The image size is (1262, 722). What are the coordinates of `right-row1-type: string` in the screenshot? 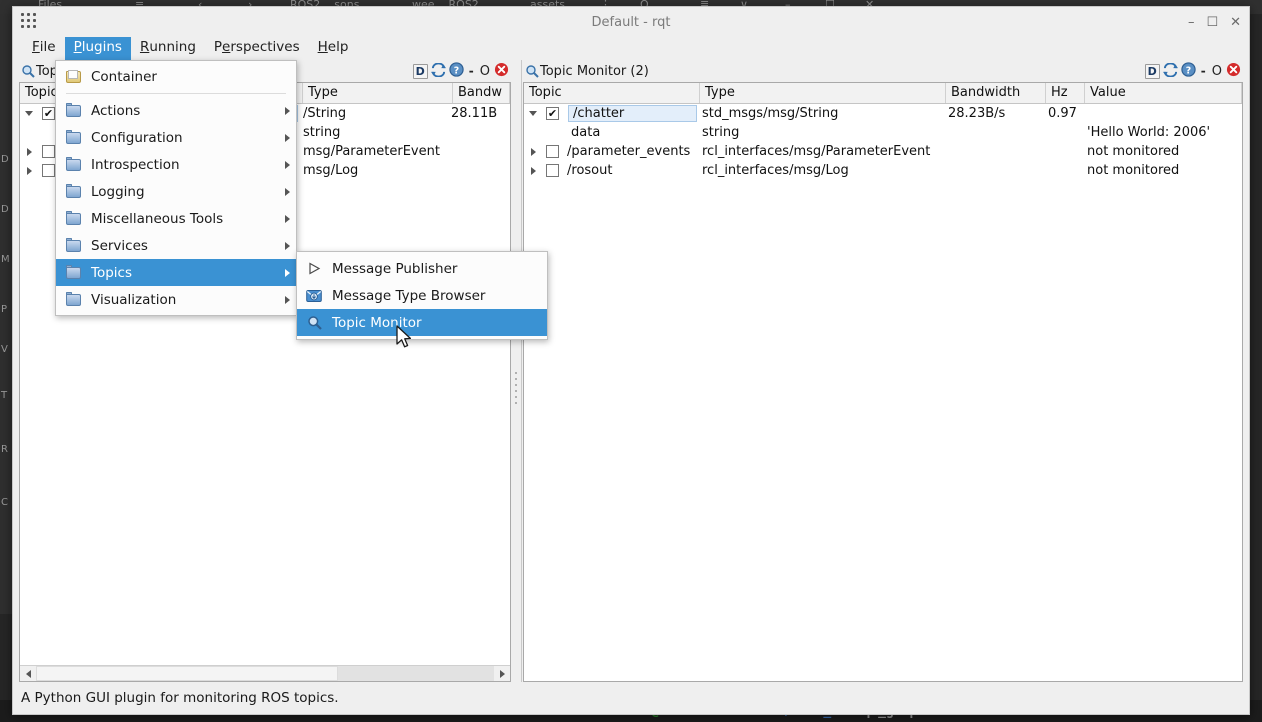 It's located at (721, 132).